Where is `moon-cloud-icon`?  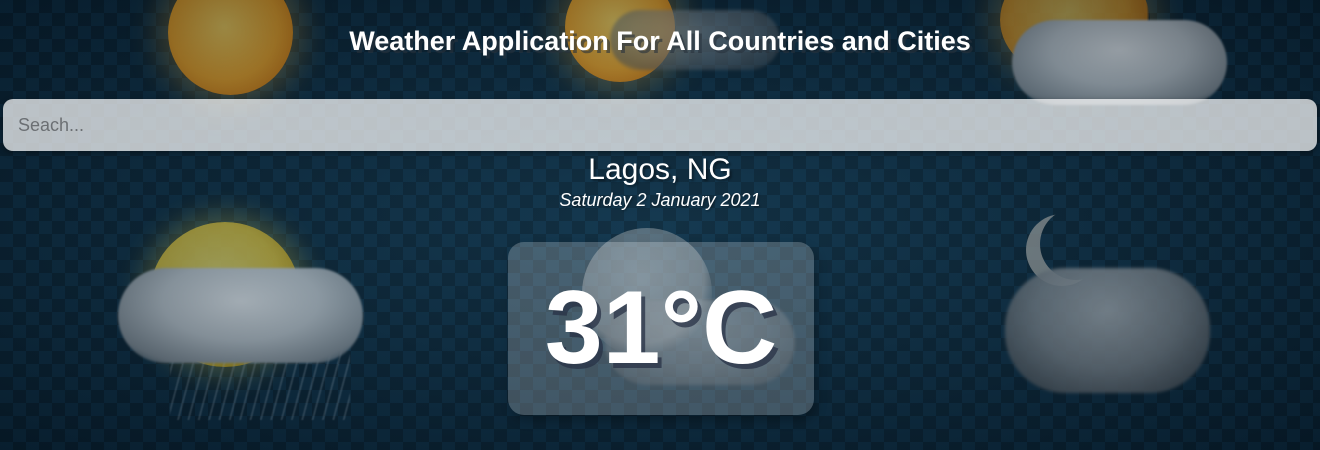
moon-cloud-icon is located at coordinates (1107, 330).